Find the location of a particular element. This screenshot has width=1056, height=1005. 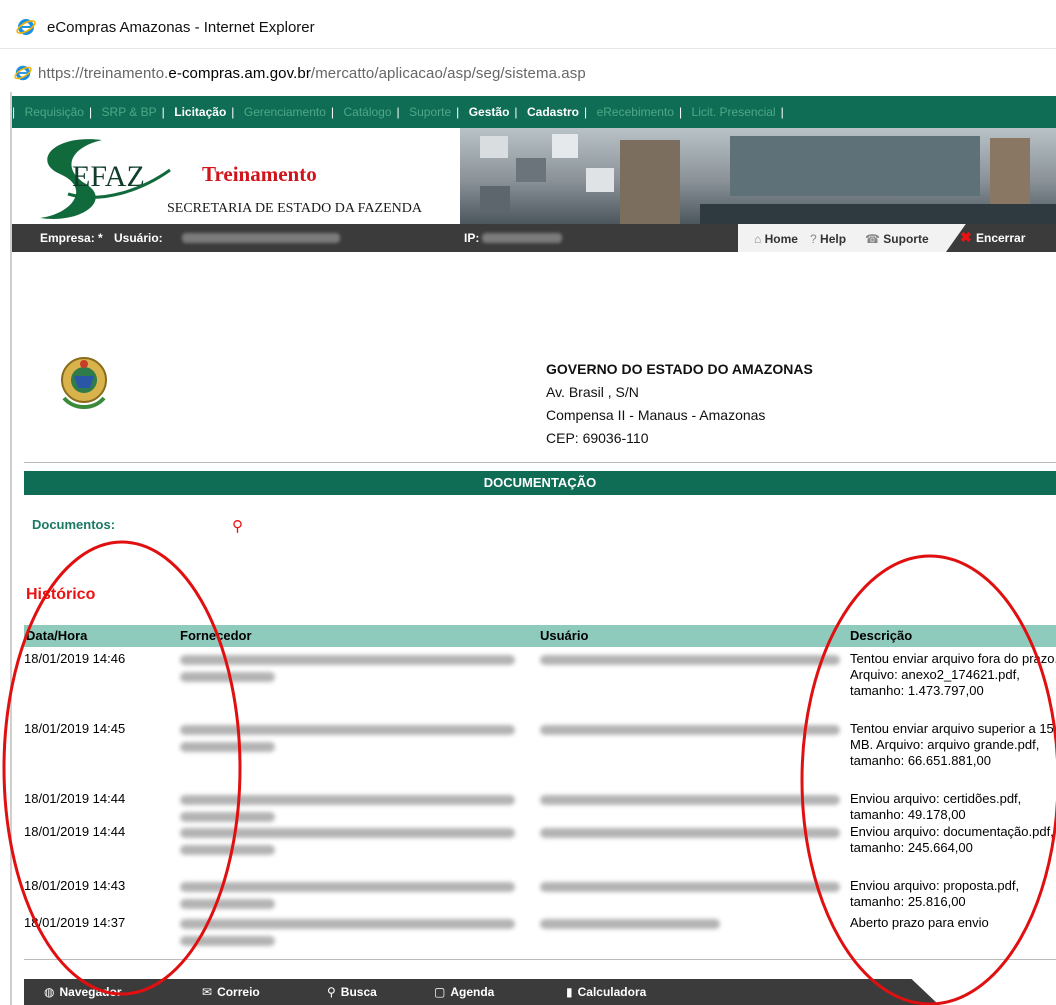

suporte-link: ☎ Suporte is located at coordinates (897, 239).